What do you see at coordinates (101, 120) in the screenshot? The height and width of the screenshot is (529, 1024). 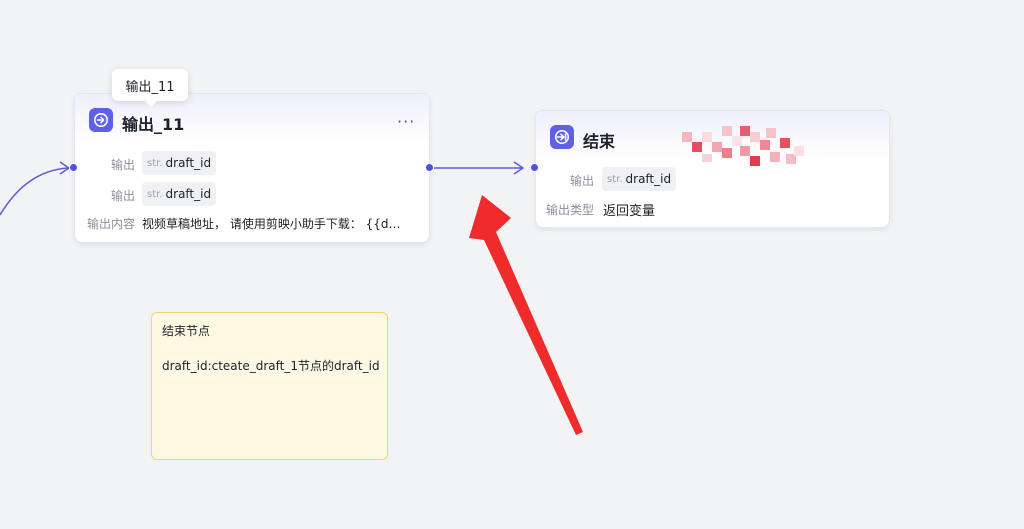 I see `output-node-icon` at bounding box center [101, 120].